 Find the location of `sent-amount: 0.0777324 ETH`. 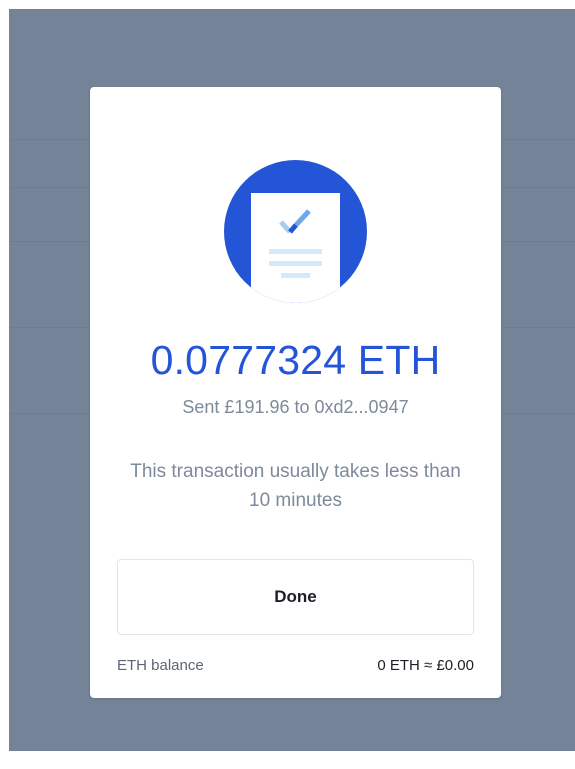

sent-amount: 0.0777324 ETH is located at coordinates (295, 360).